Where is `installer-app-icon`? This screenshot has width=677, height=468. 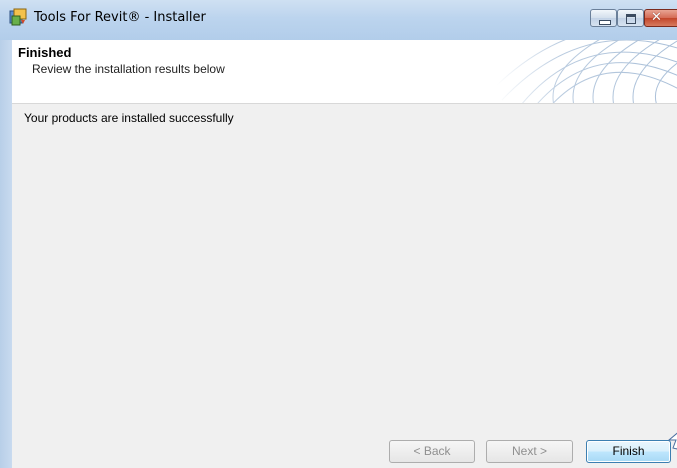 installer-app-icon is located at coordinates (18, 17).